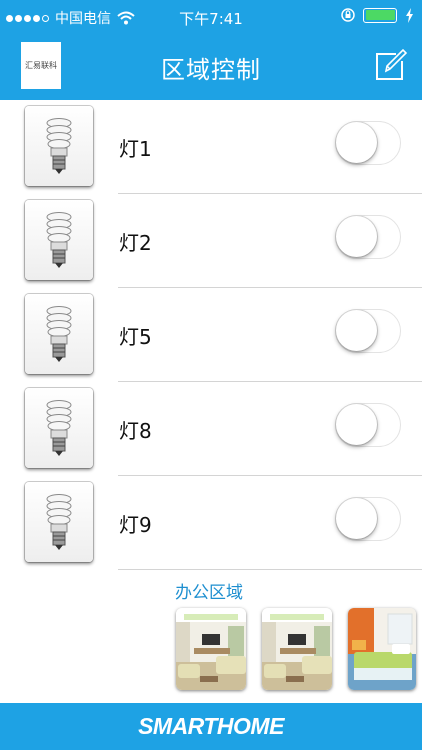 Image resolution: width=422 pixels, height=750 pixels. What do you see at coordinates (211, 147) in the screenshot?
I see `device-row: 灯1` at bounding box center [211, 147].